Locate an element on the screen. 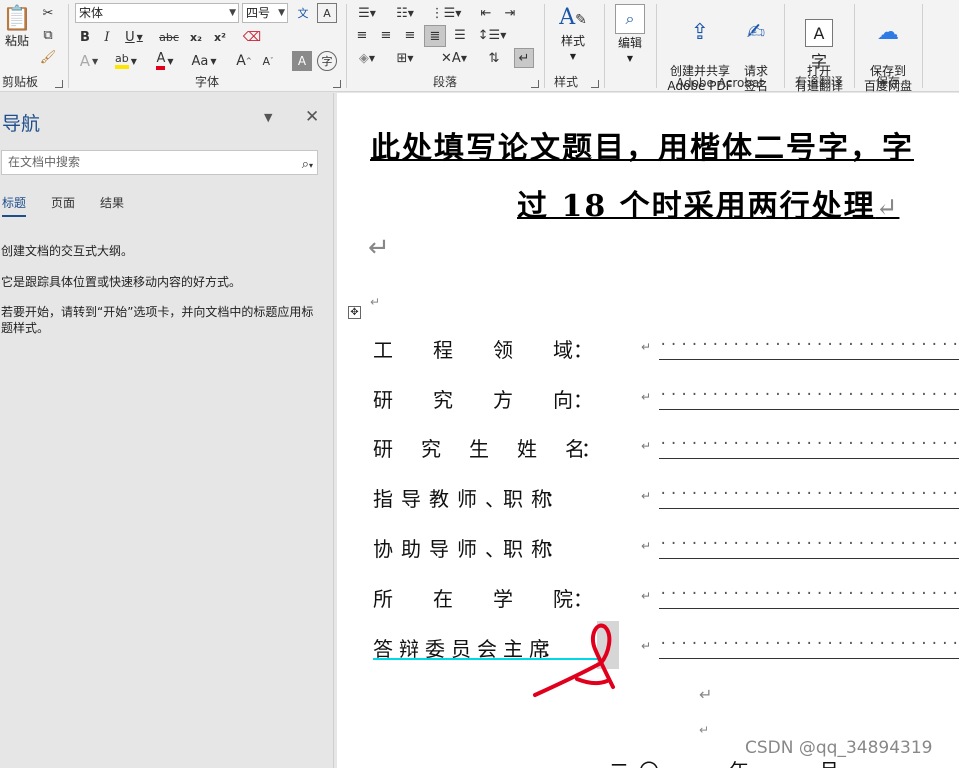 This screenshot has width=959, height=768. styles-group: A✎ 样式 ▼ 样式 is located at coordinates (574, 46).